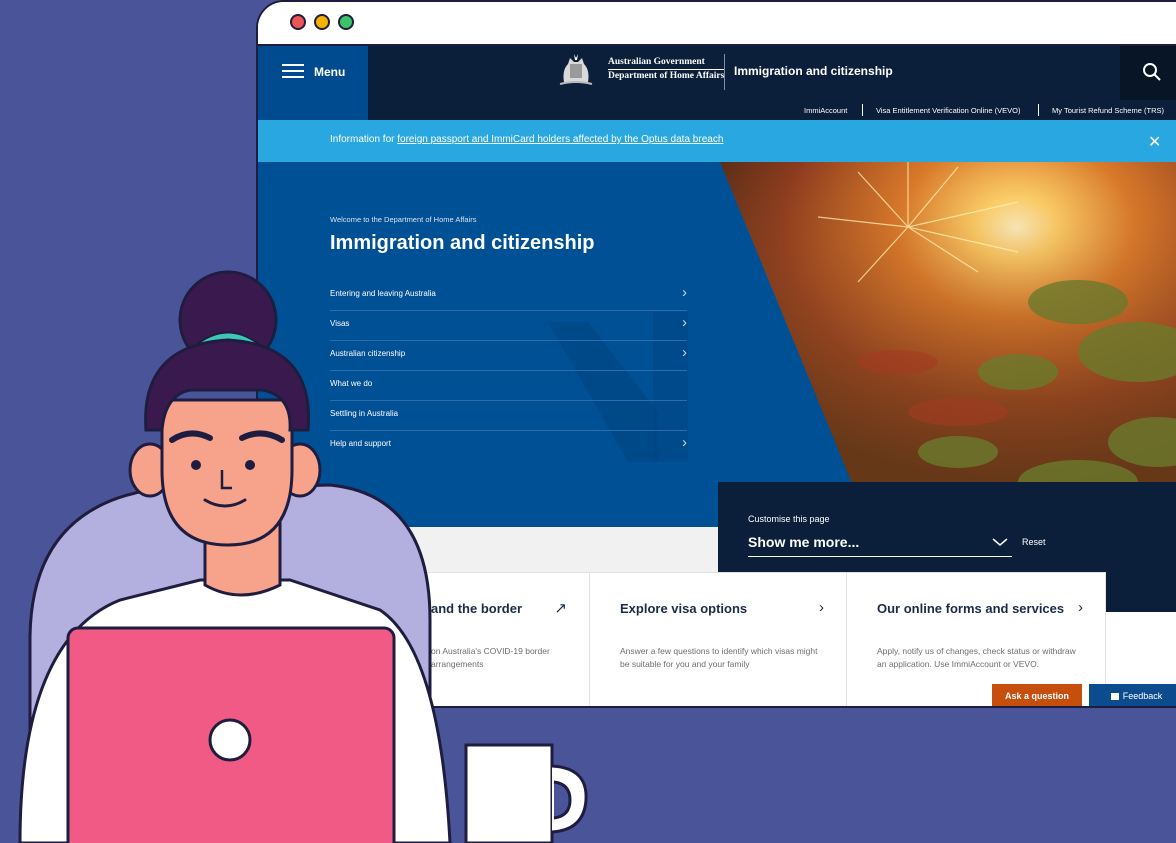  Describe the element at coordinates (1037, 695) in the screenshot. I see `ask-question-button: Ask a question` at that location.